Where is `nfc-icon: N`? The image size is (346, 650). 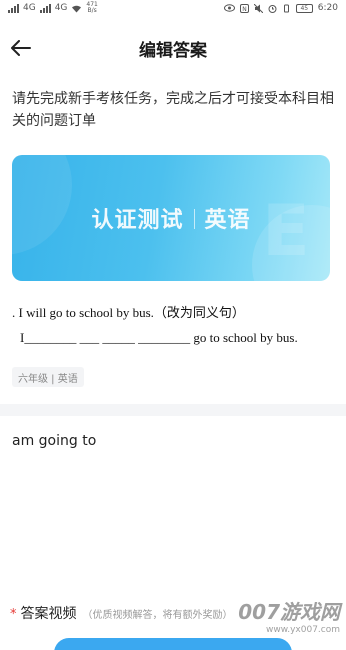
nfc-icon: N is located at coordinates (244, 8).